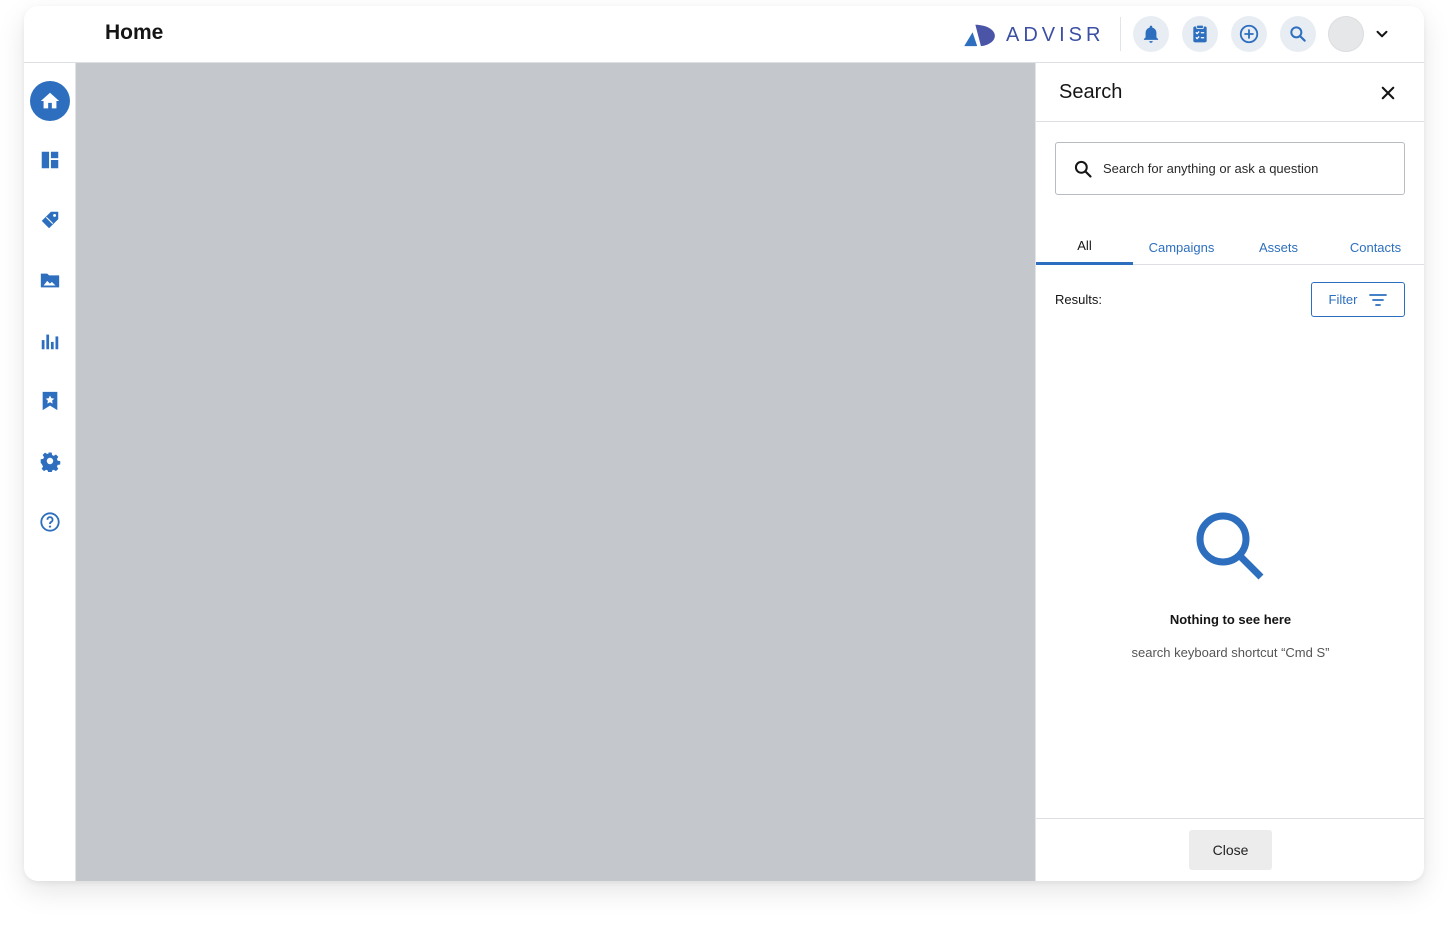  I want to click on search-button, so click(1298, 34).